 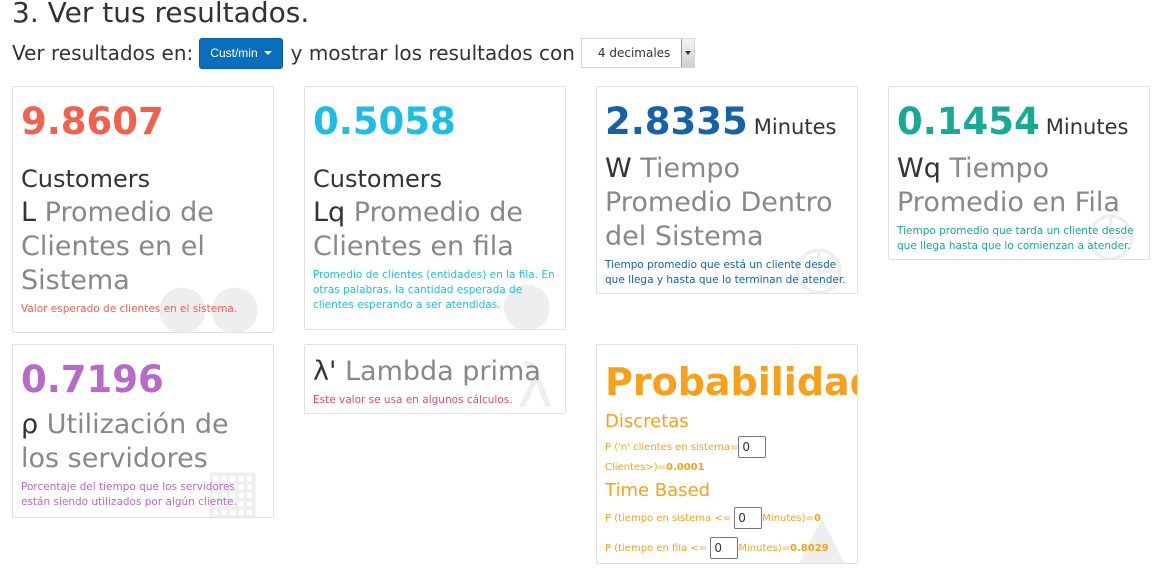 I want to click on time-system-row: P (tiempo en sistema <= Minutes)=0, so click(x=727, y=518).